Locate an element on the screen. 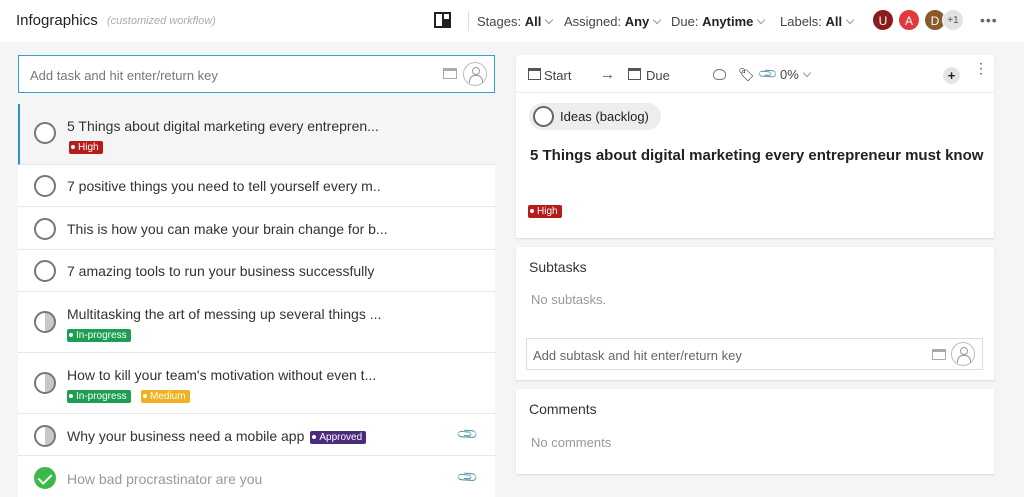 The width and height of the screenshot is (1024, 497). status-tag: Approved is located at coordinates (338, 437).